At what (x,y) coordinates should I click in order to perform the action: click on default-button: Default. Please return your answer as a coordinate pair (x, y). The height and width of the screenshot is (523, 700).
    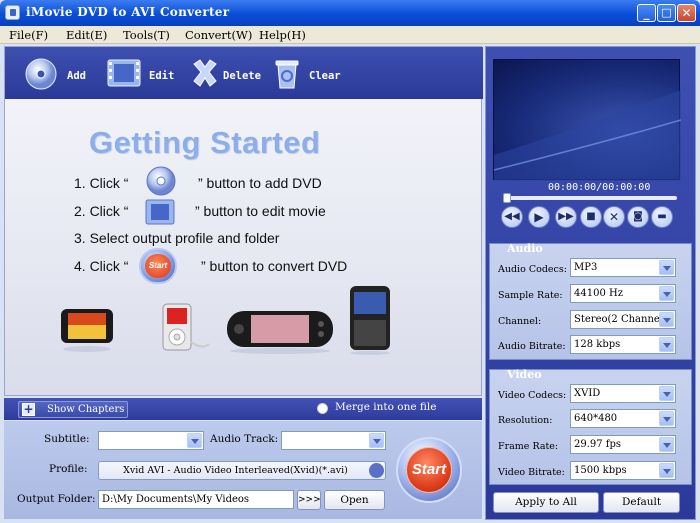
    Looking at the image, I should click on (641, 502).